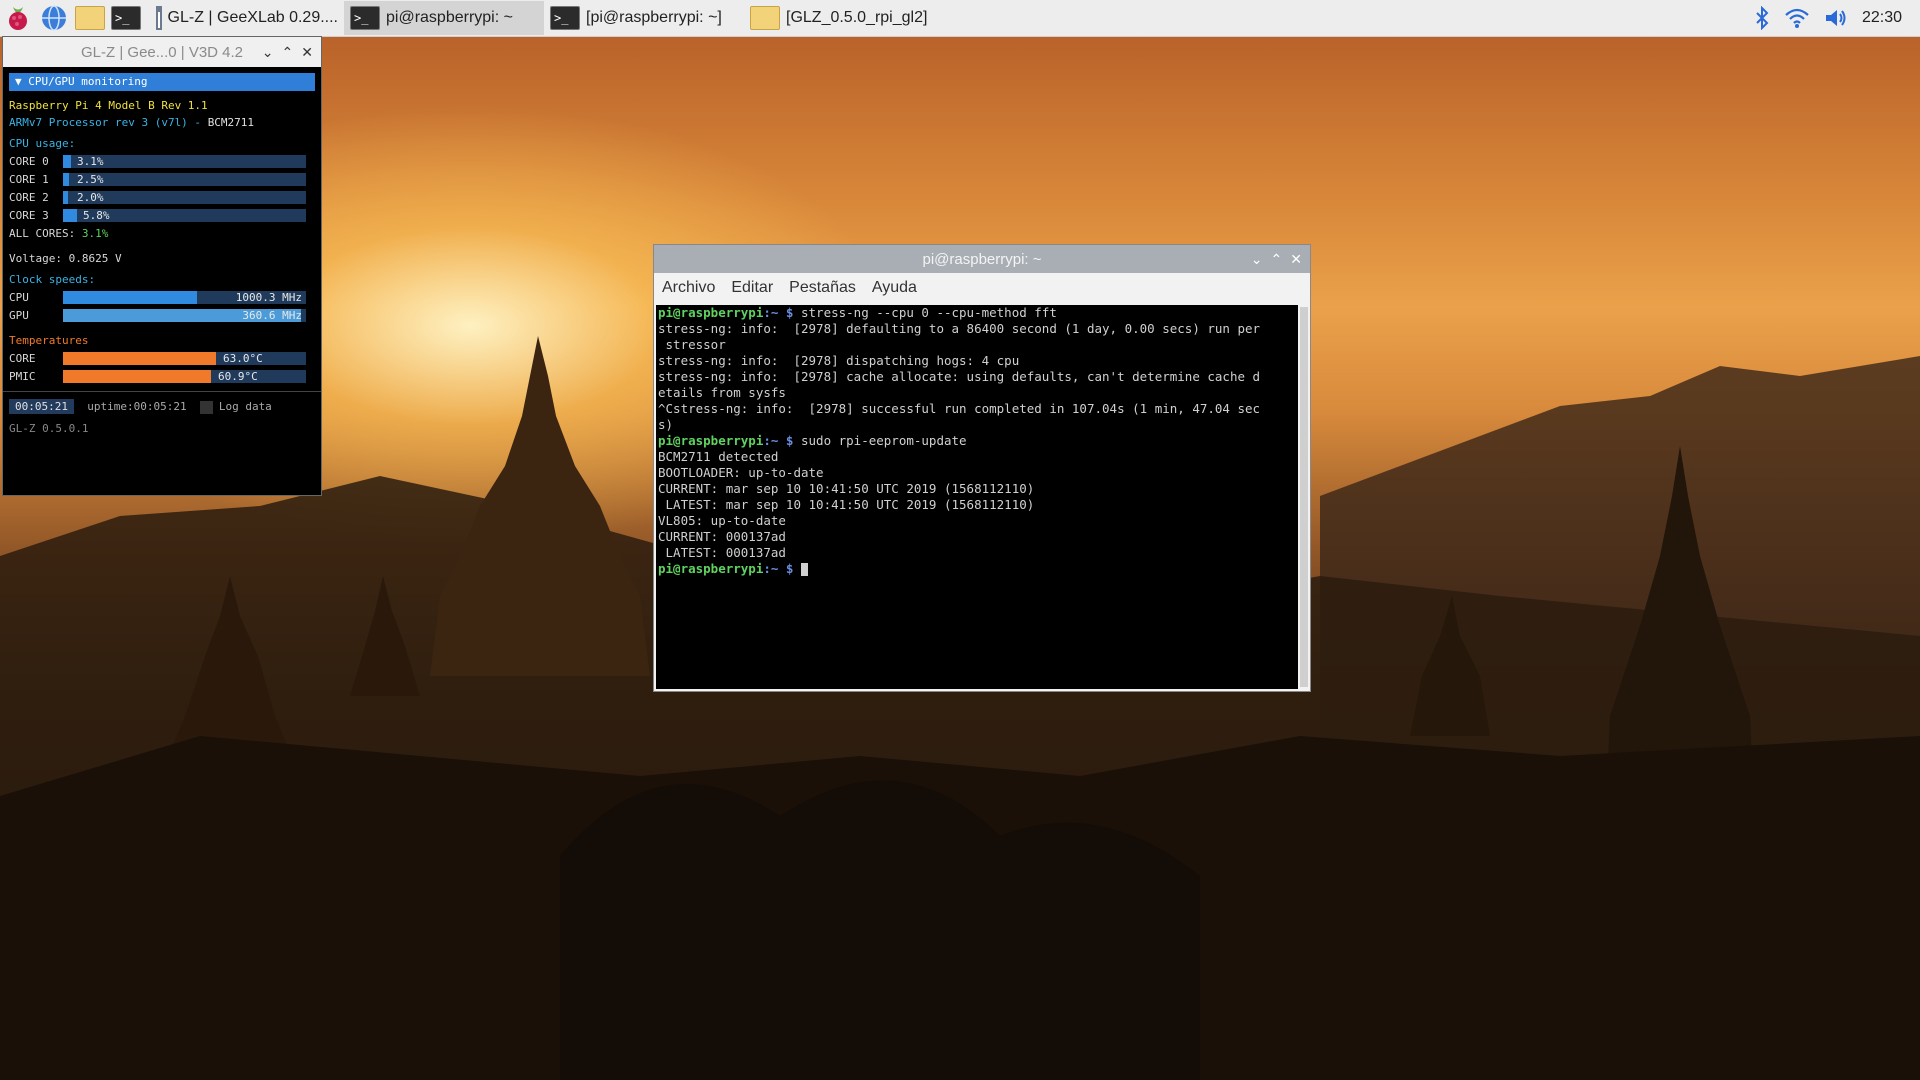 The image size is (1920, 1080). Describe the element at coordinates (108, 105) in the screenshot. I see `board-name: Raspberry Pi 4 Model B Rev 1.1` at that location.